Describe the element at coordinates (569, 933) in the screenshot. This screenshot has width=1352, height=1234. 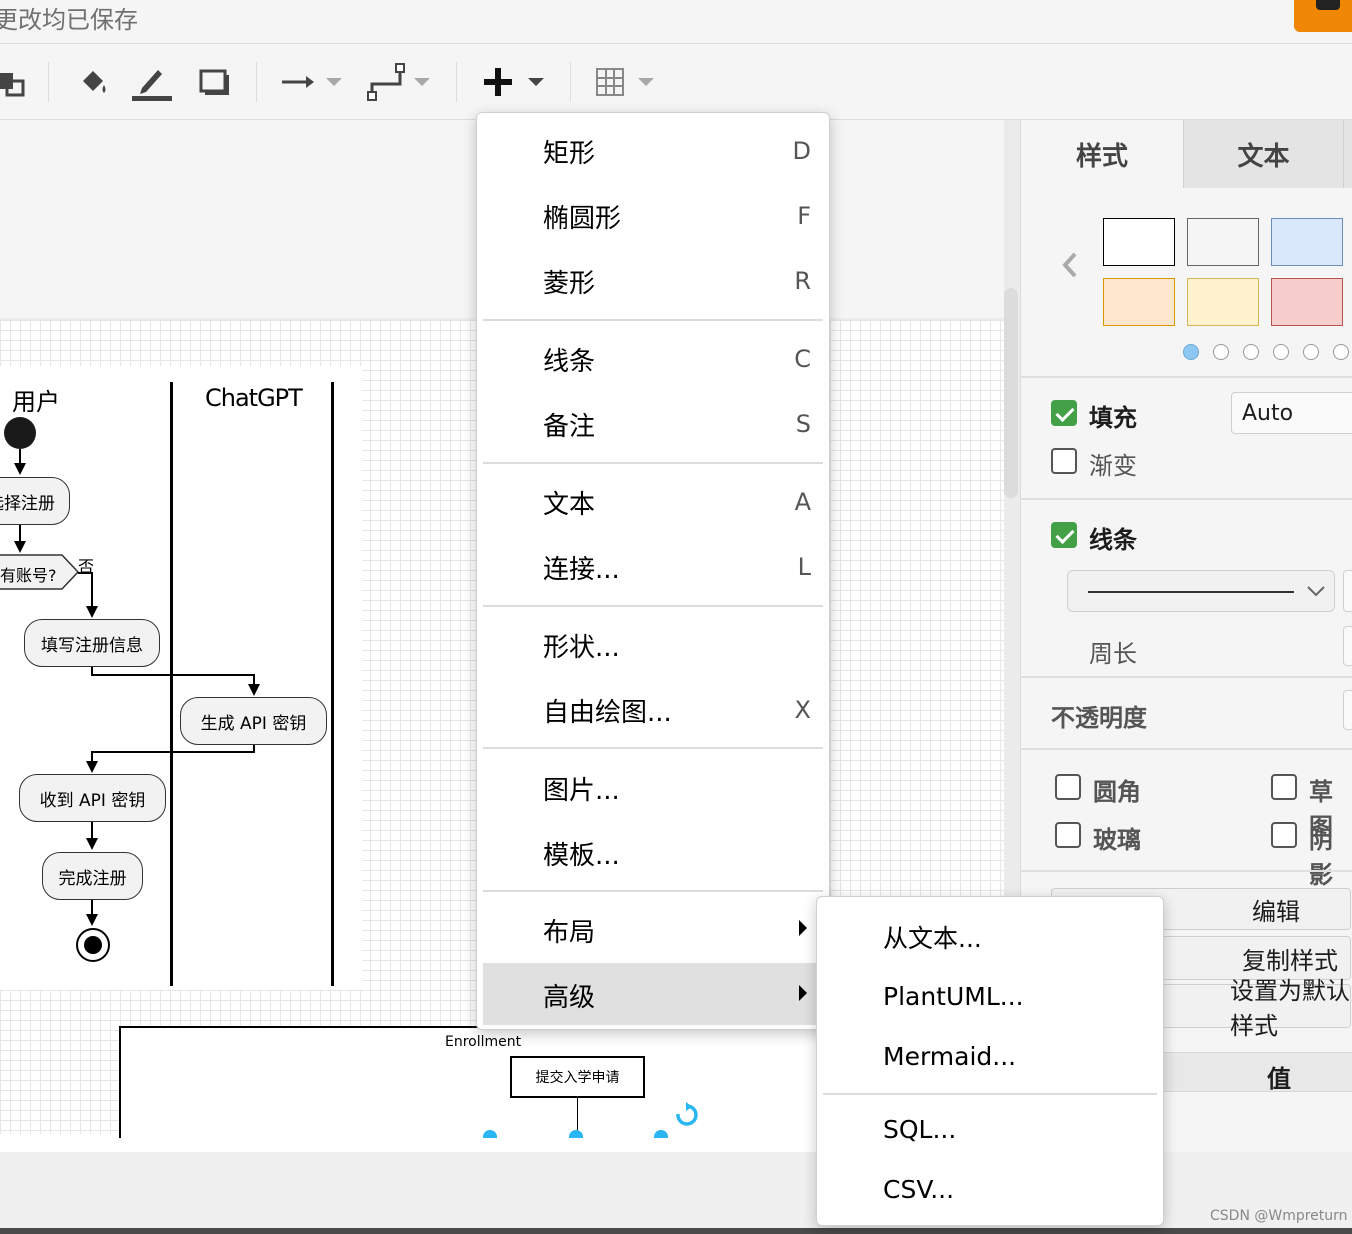
I see `menu-item-label: 布局` at that location.